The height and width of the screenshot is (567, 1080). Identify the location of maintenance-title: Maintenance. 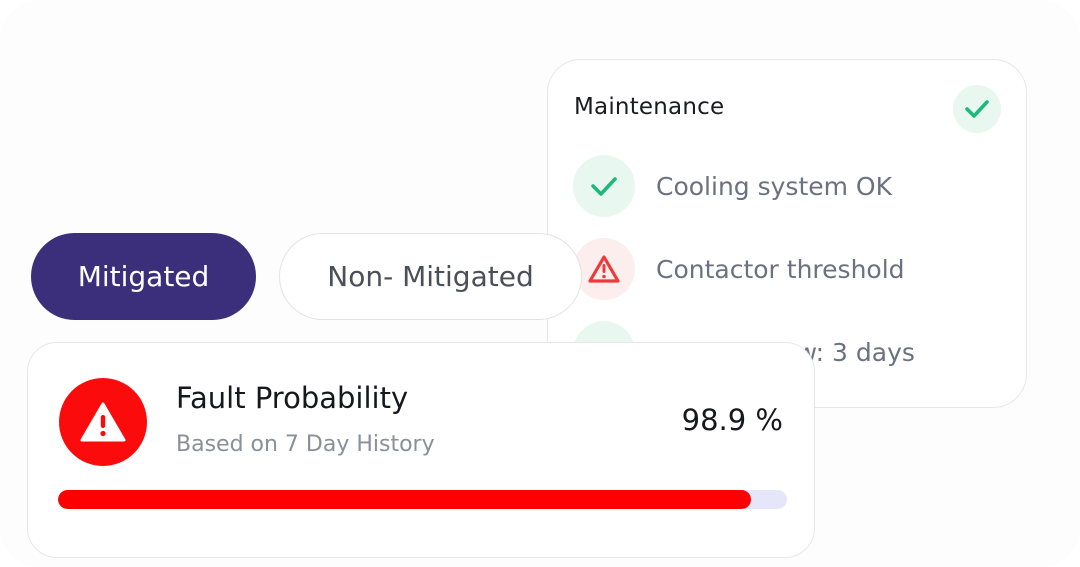
(649, 107).